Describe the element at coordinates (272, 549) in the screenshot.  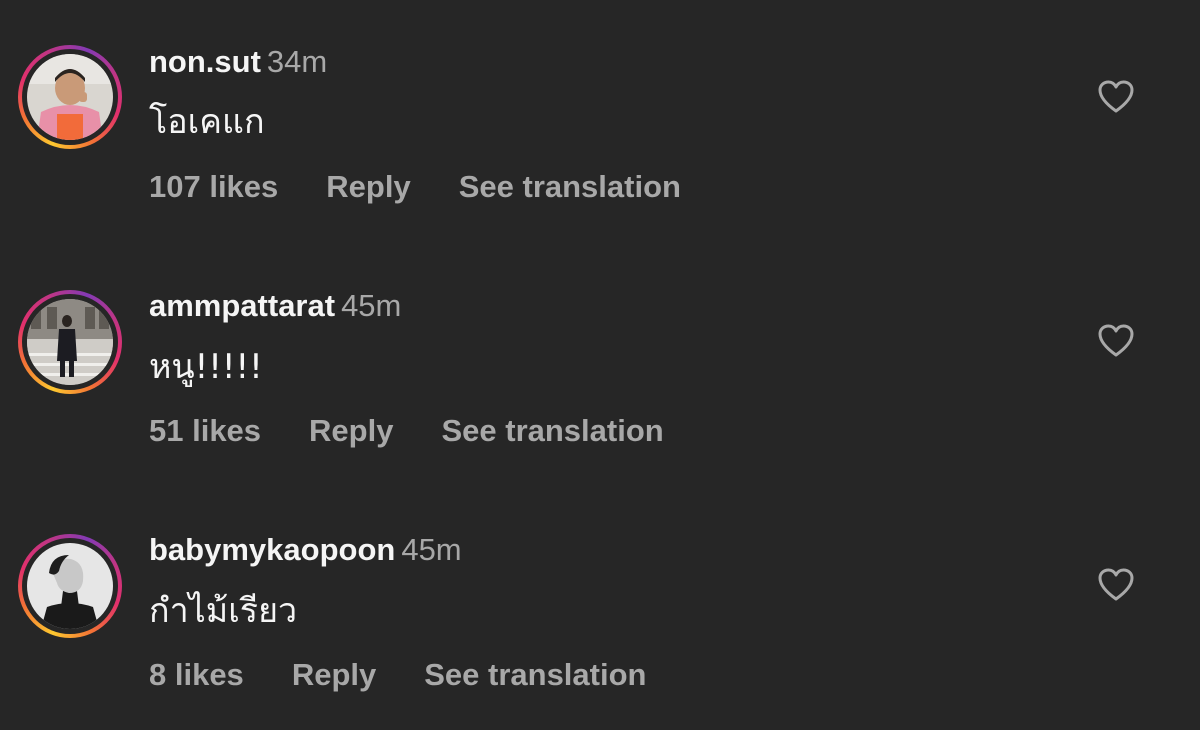
I see `username-link: babymykaopoon` at that location.